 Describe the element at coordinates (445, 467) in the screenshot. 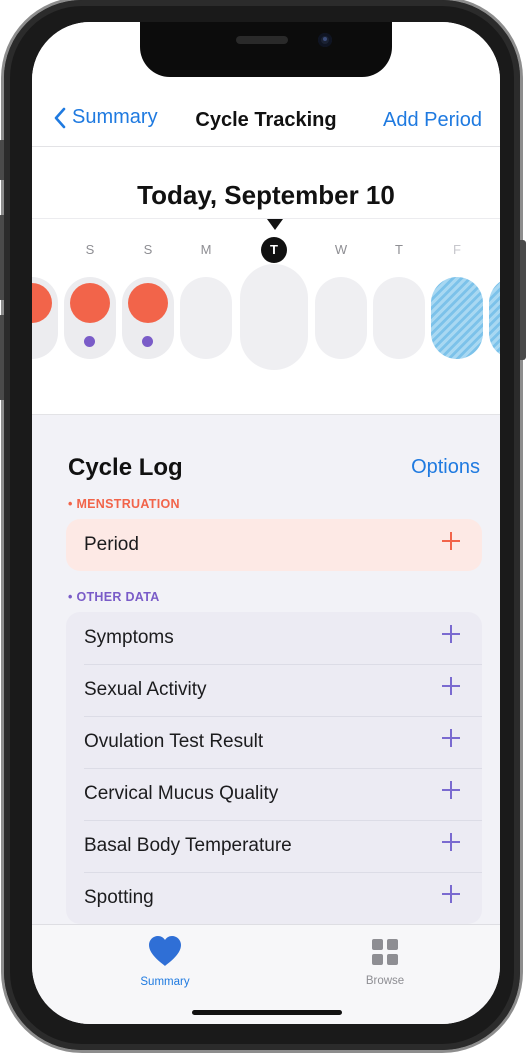

I see `options-button: Options` at that location.